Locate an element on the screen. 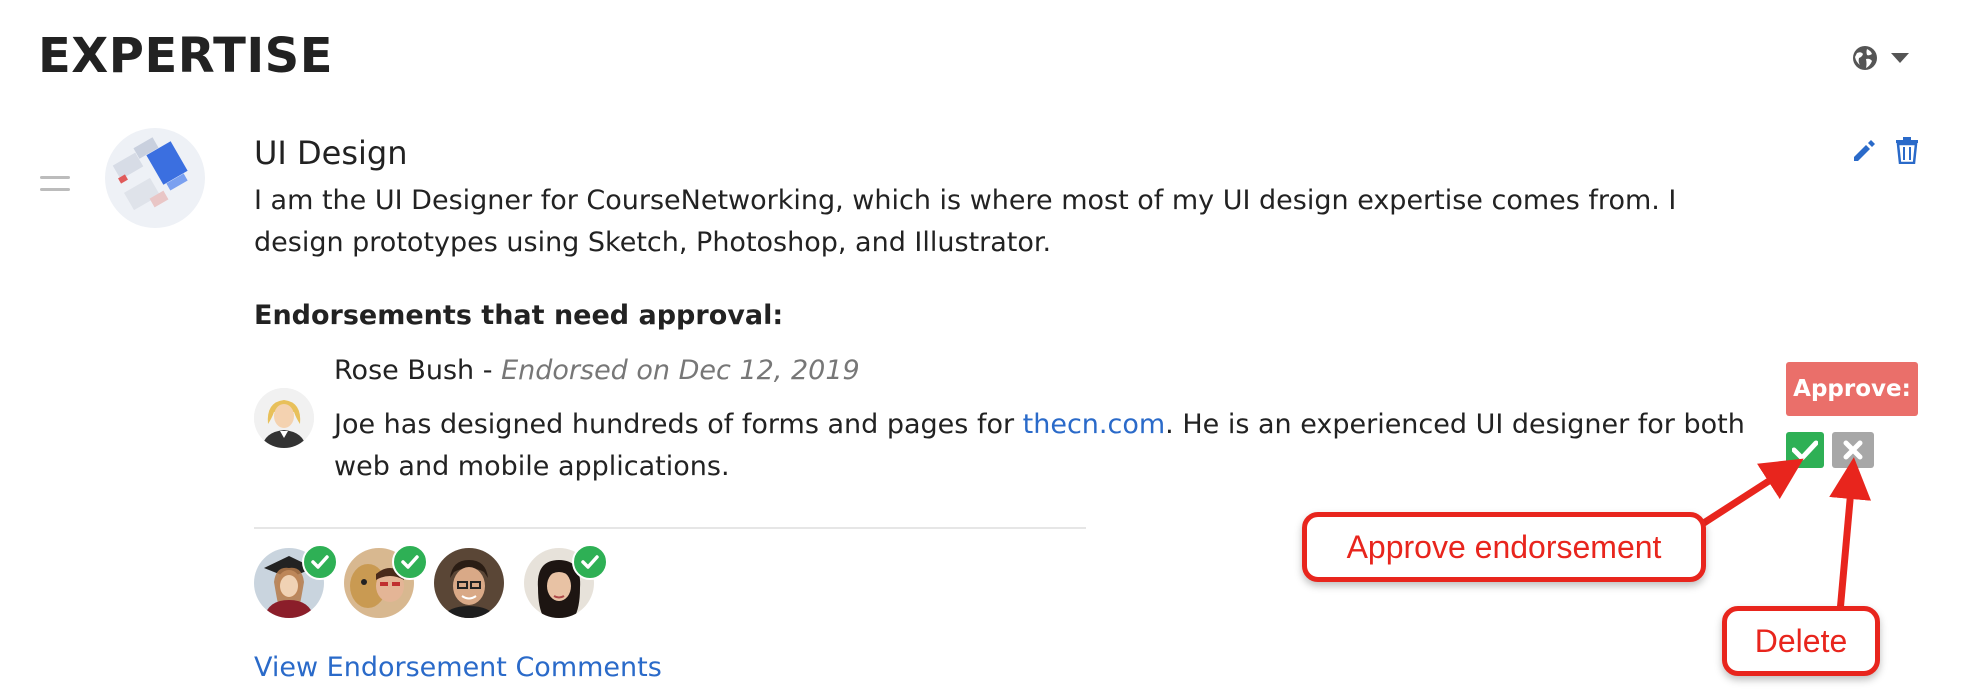 The width and height of the screenshot is (1972, 692). expertise-thumbnail is located at coordinates (155, 178).